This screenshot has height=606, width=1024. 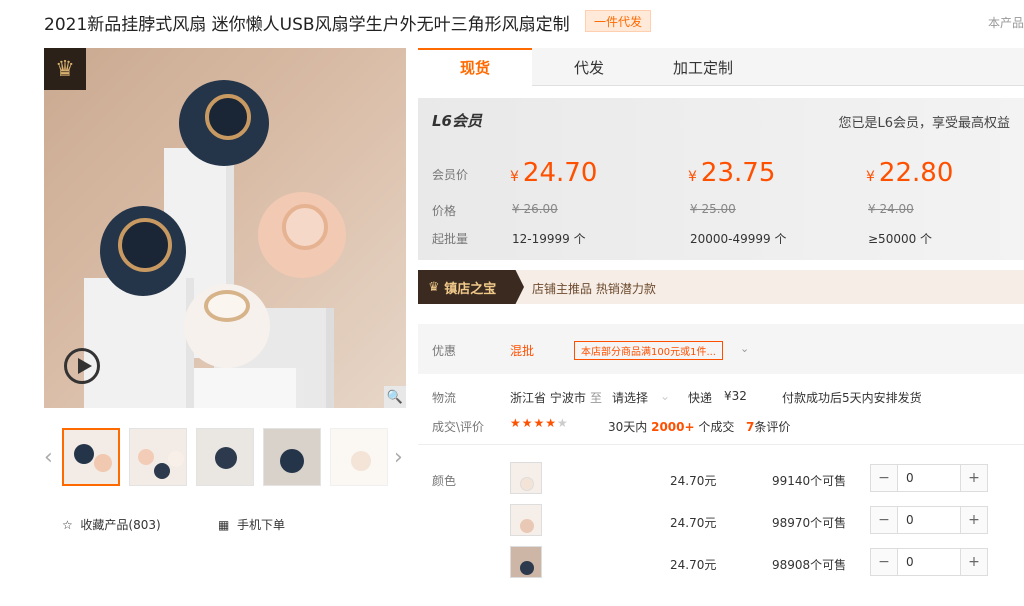 What do you see at coordinates (852, 398) in the screenshot?
I see `ship-note: 付款成功后5天内安排发货` at bounding box center [852, 398].